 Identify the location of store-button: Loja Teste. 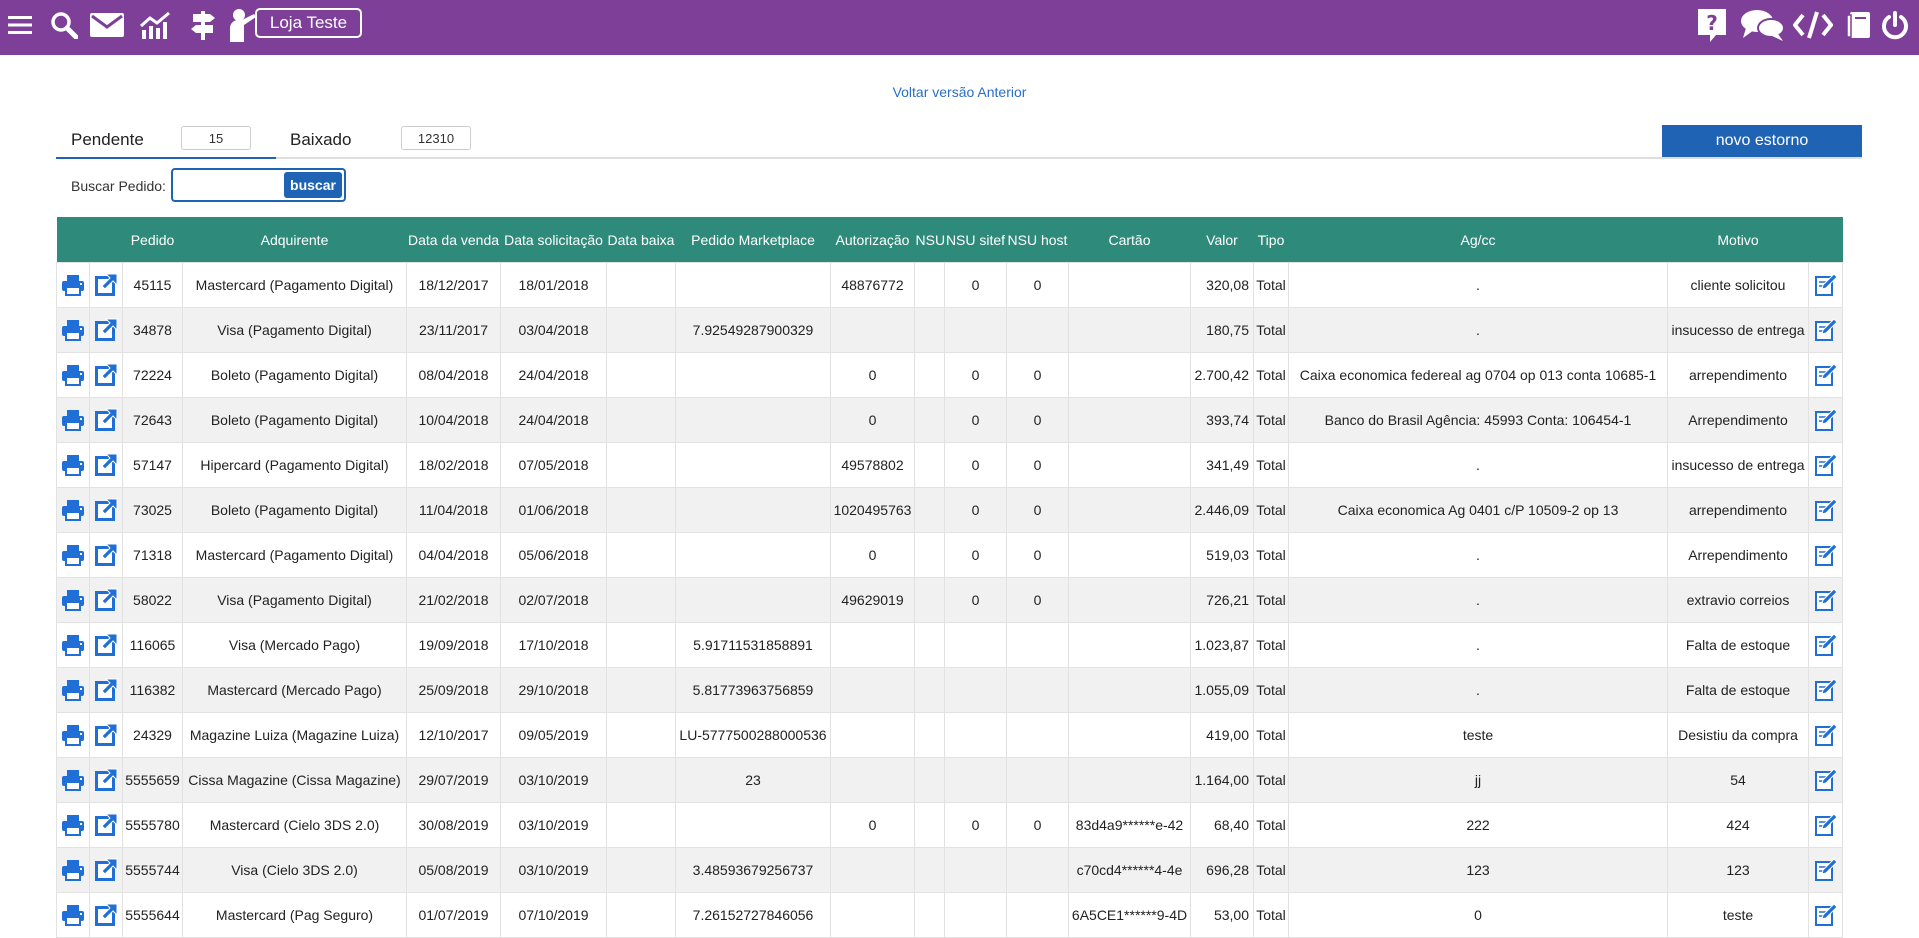
(308, 23).